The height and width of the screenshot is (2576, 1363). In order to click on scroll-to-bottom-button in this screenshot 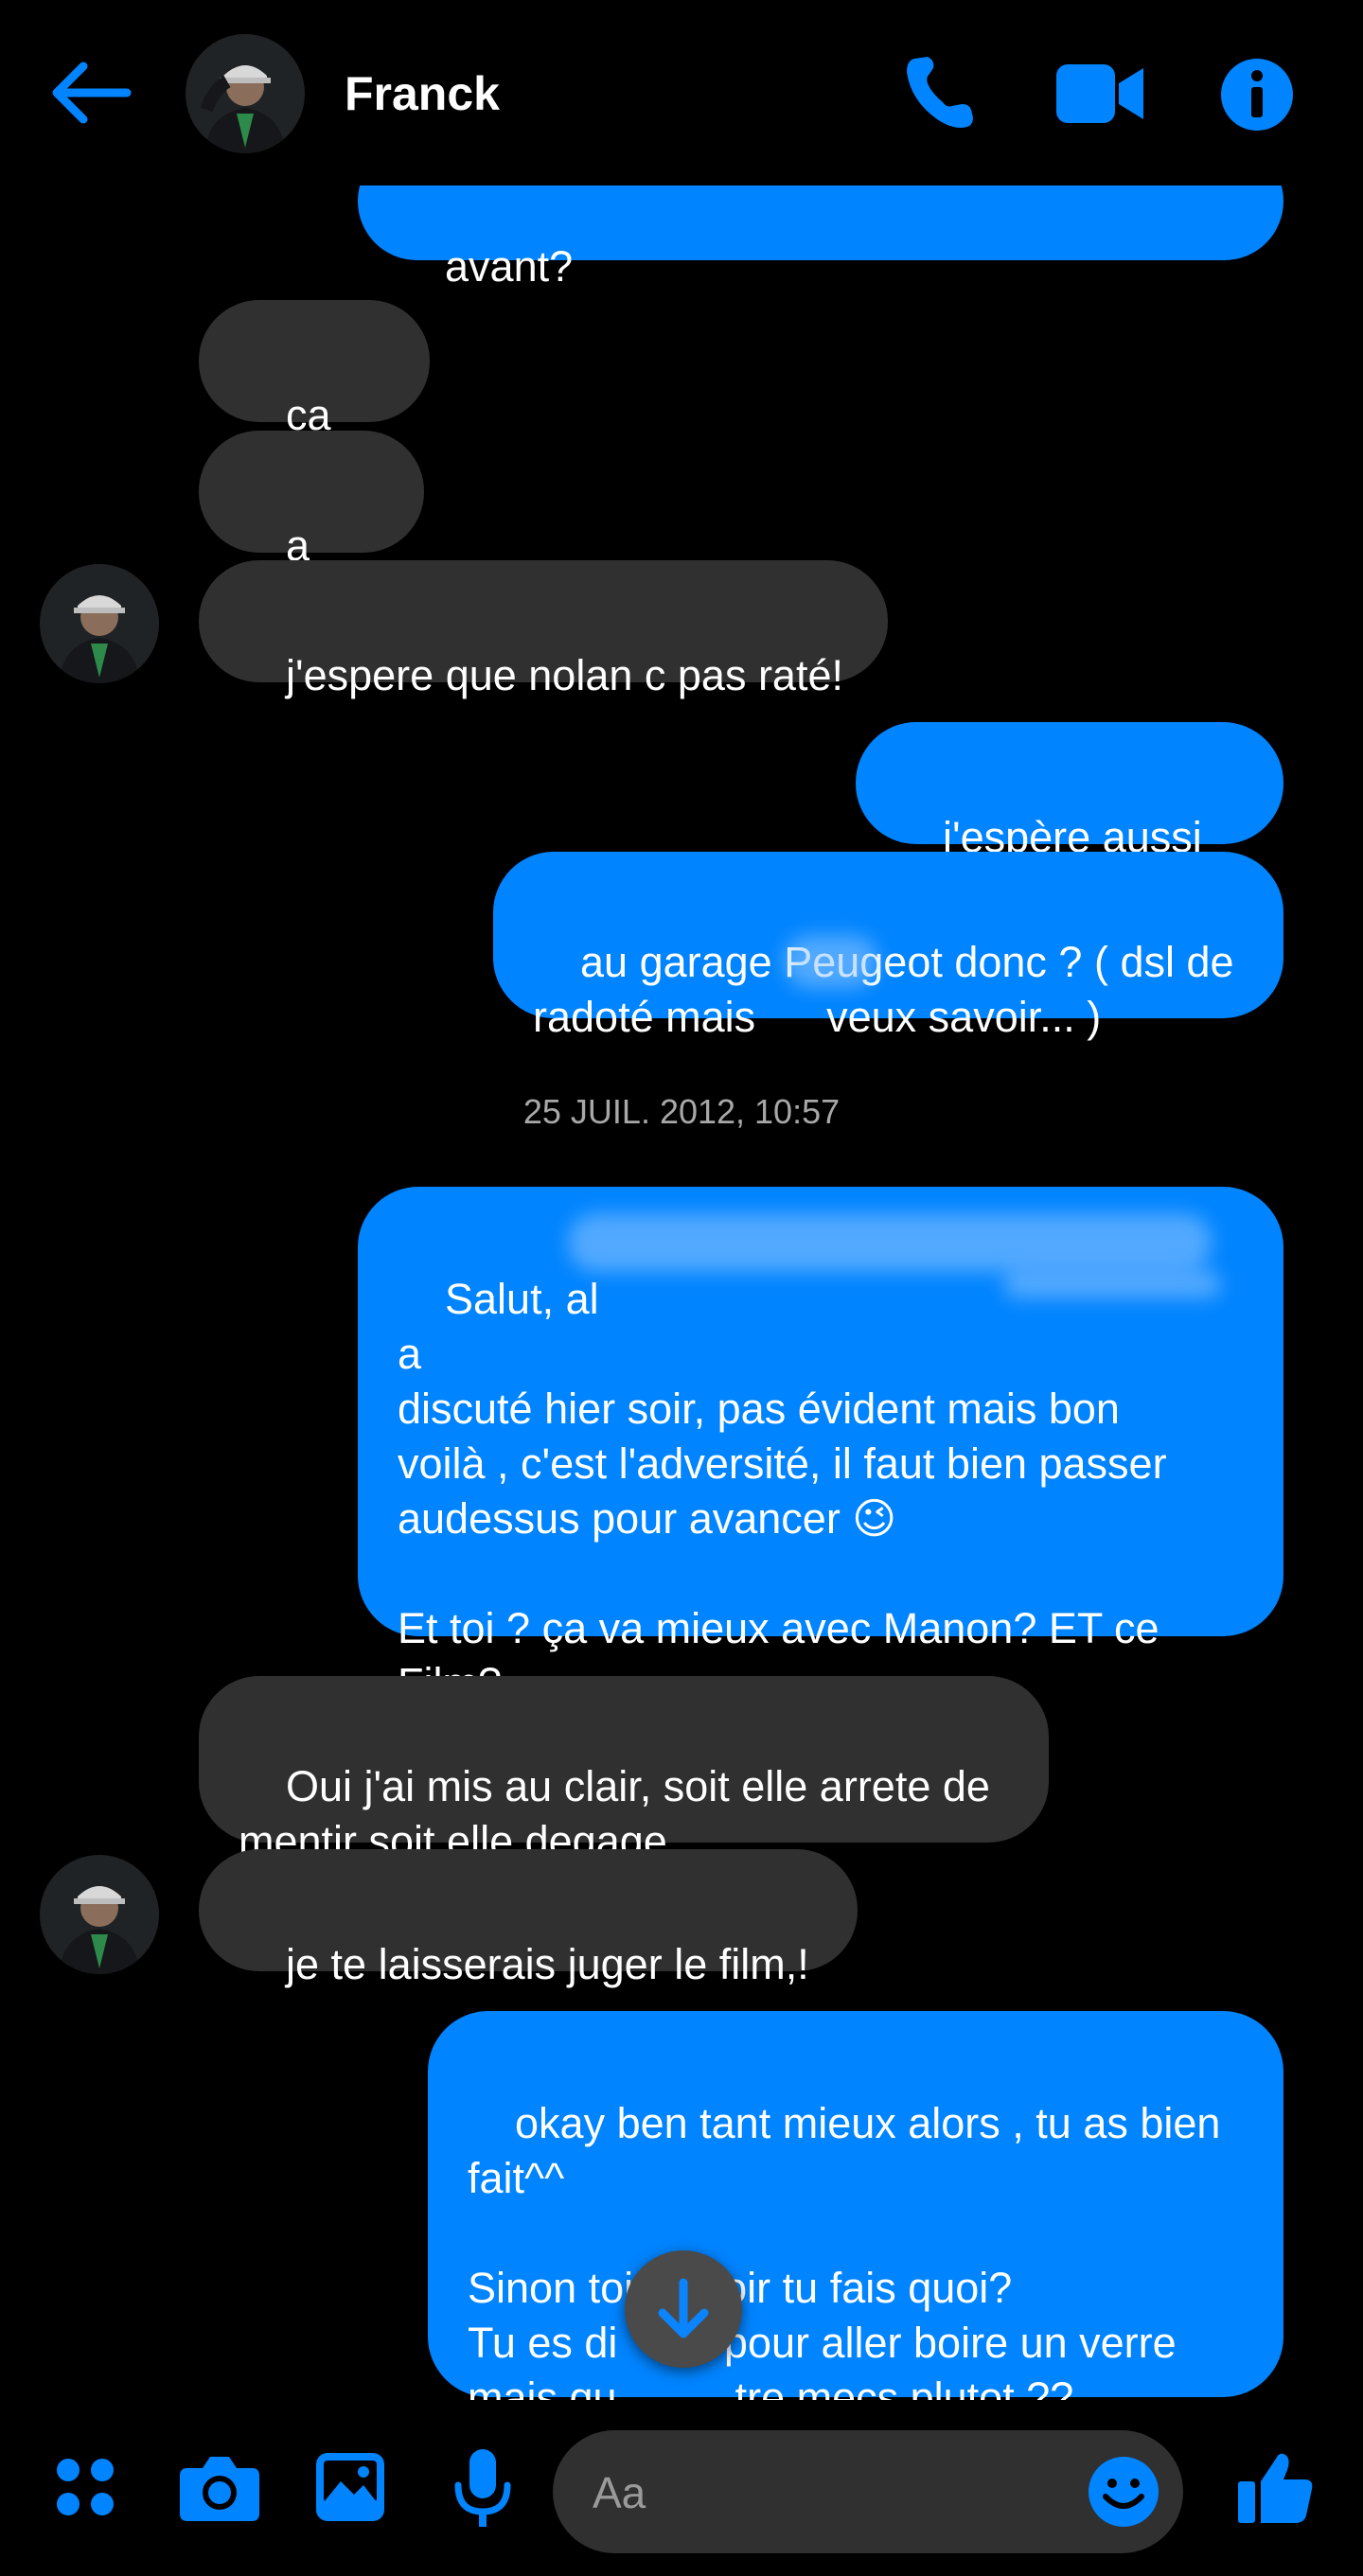, I will do `click(683, 2309)`.